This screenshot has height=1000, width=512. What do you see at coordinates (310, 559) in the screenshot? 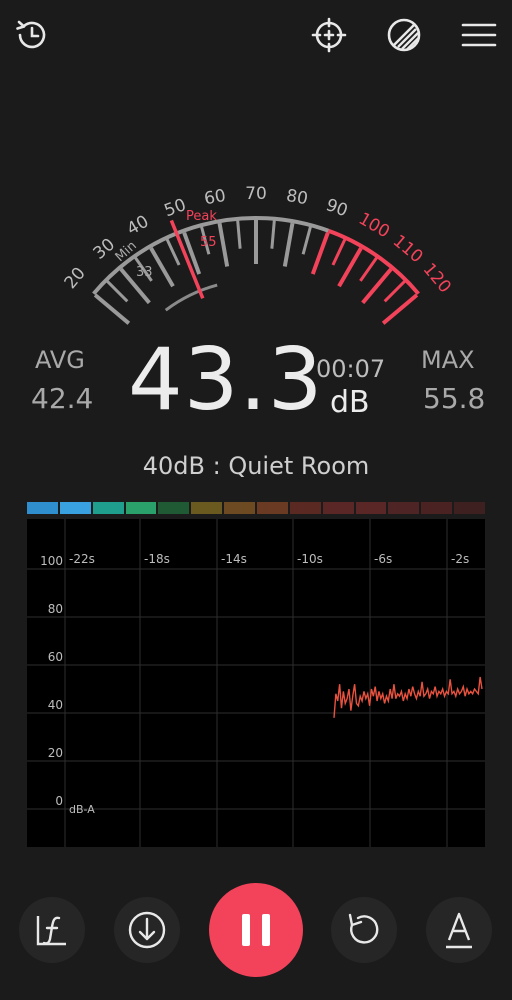
I see `chart-x-tick-label: -10s` at bounding box center [310, 559].